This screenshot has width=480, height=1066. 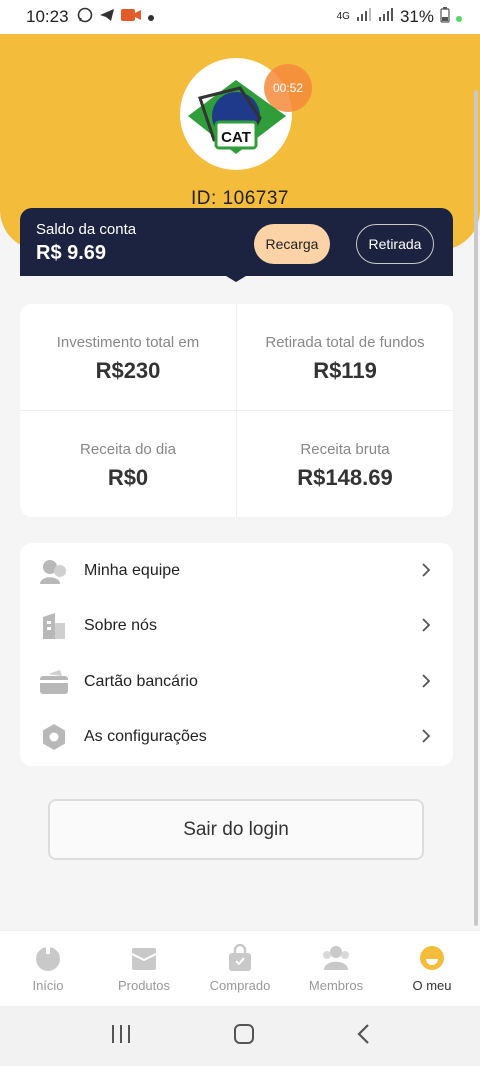 I want to click on battery-percent: 31%, so click(x=416, y=16).